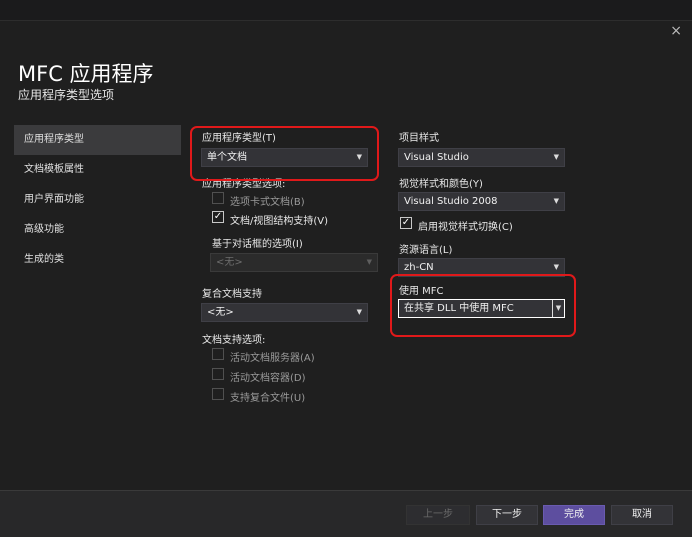 This screenshot has height=537, width=692. I want to click on resource-lang-value: zh-CN, so click(419, 267).